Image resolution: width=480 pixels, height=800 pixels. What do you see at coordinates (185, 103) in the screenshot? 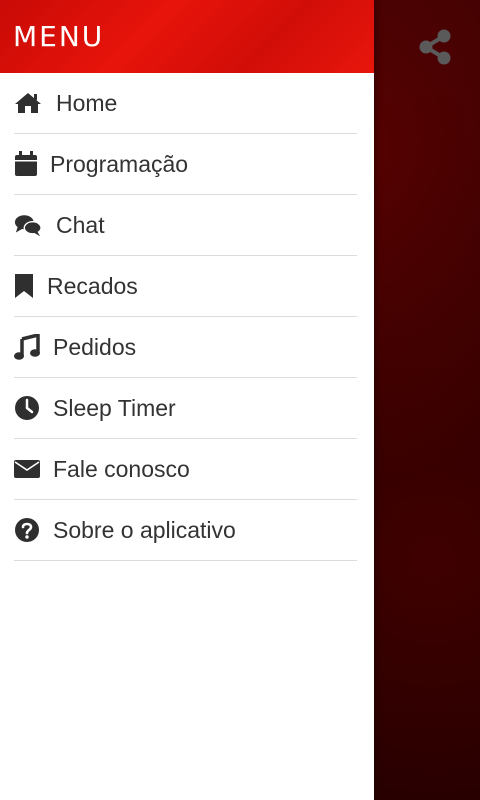
I see `menu-item-home: Home` at bounding box center [185, 103].